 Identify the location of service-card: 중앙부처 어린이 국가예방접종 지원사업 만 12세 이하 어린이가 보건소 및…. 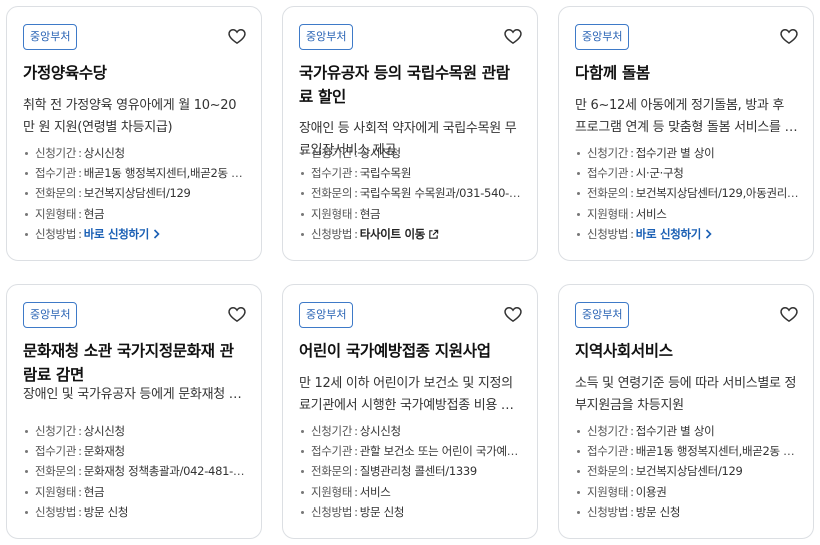
(410, 411).